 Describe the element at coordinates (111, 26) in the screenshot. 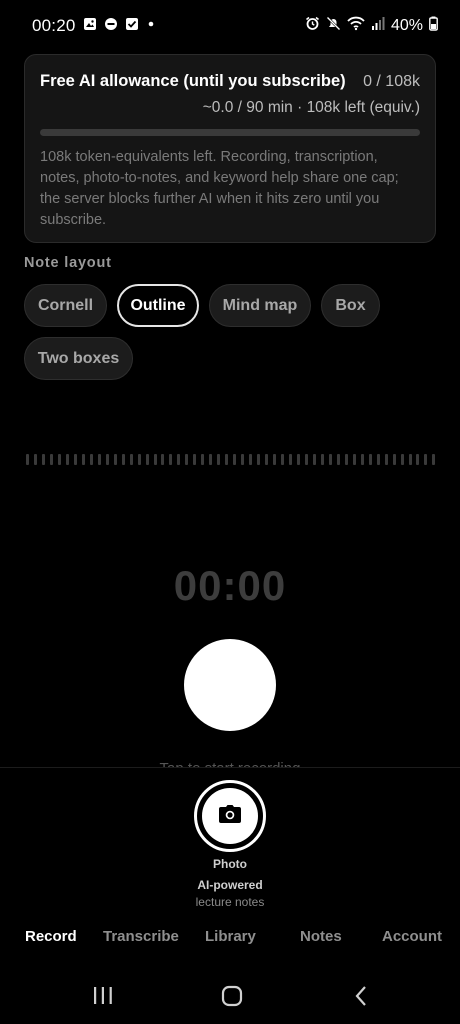

I see `dnd-icon` at that location.